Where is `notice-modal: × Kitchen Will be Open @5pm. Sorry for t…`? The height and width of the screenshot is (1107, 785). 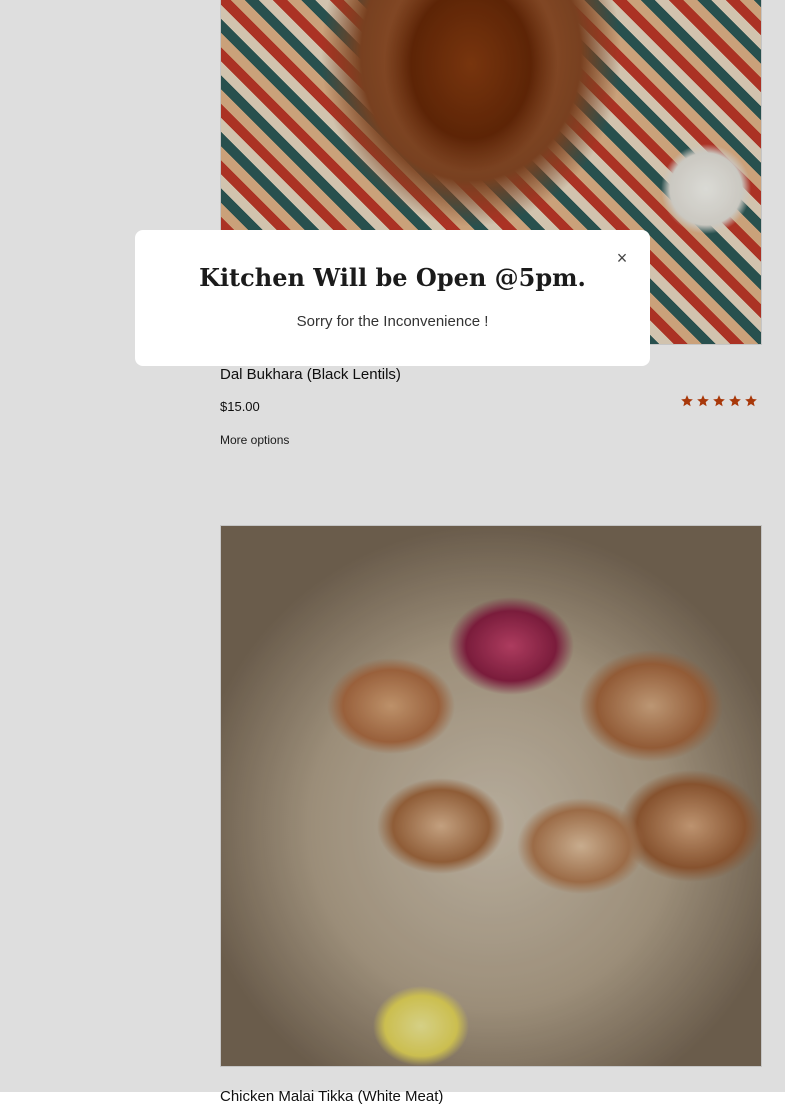
notice-modal: × Kitchen Will be Open @5pm. Sorry for t… is located at coordinates (392, 298).